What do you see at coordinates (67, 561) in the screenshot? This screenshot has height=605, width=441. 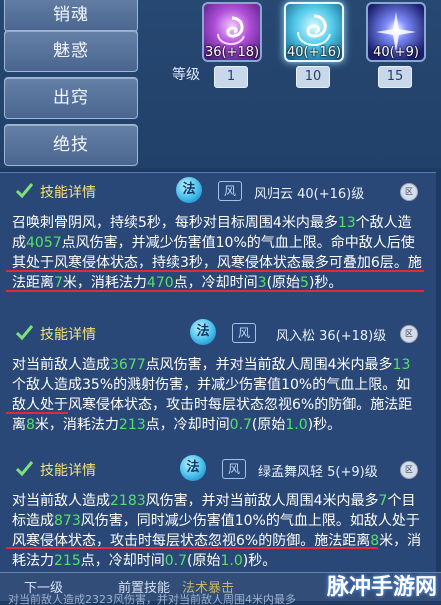 I see `highlight-value: 215` at bounding box center [67, 561].